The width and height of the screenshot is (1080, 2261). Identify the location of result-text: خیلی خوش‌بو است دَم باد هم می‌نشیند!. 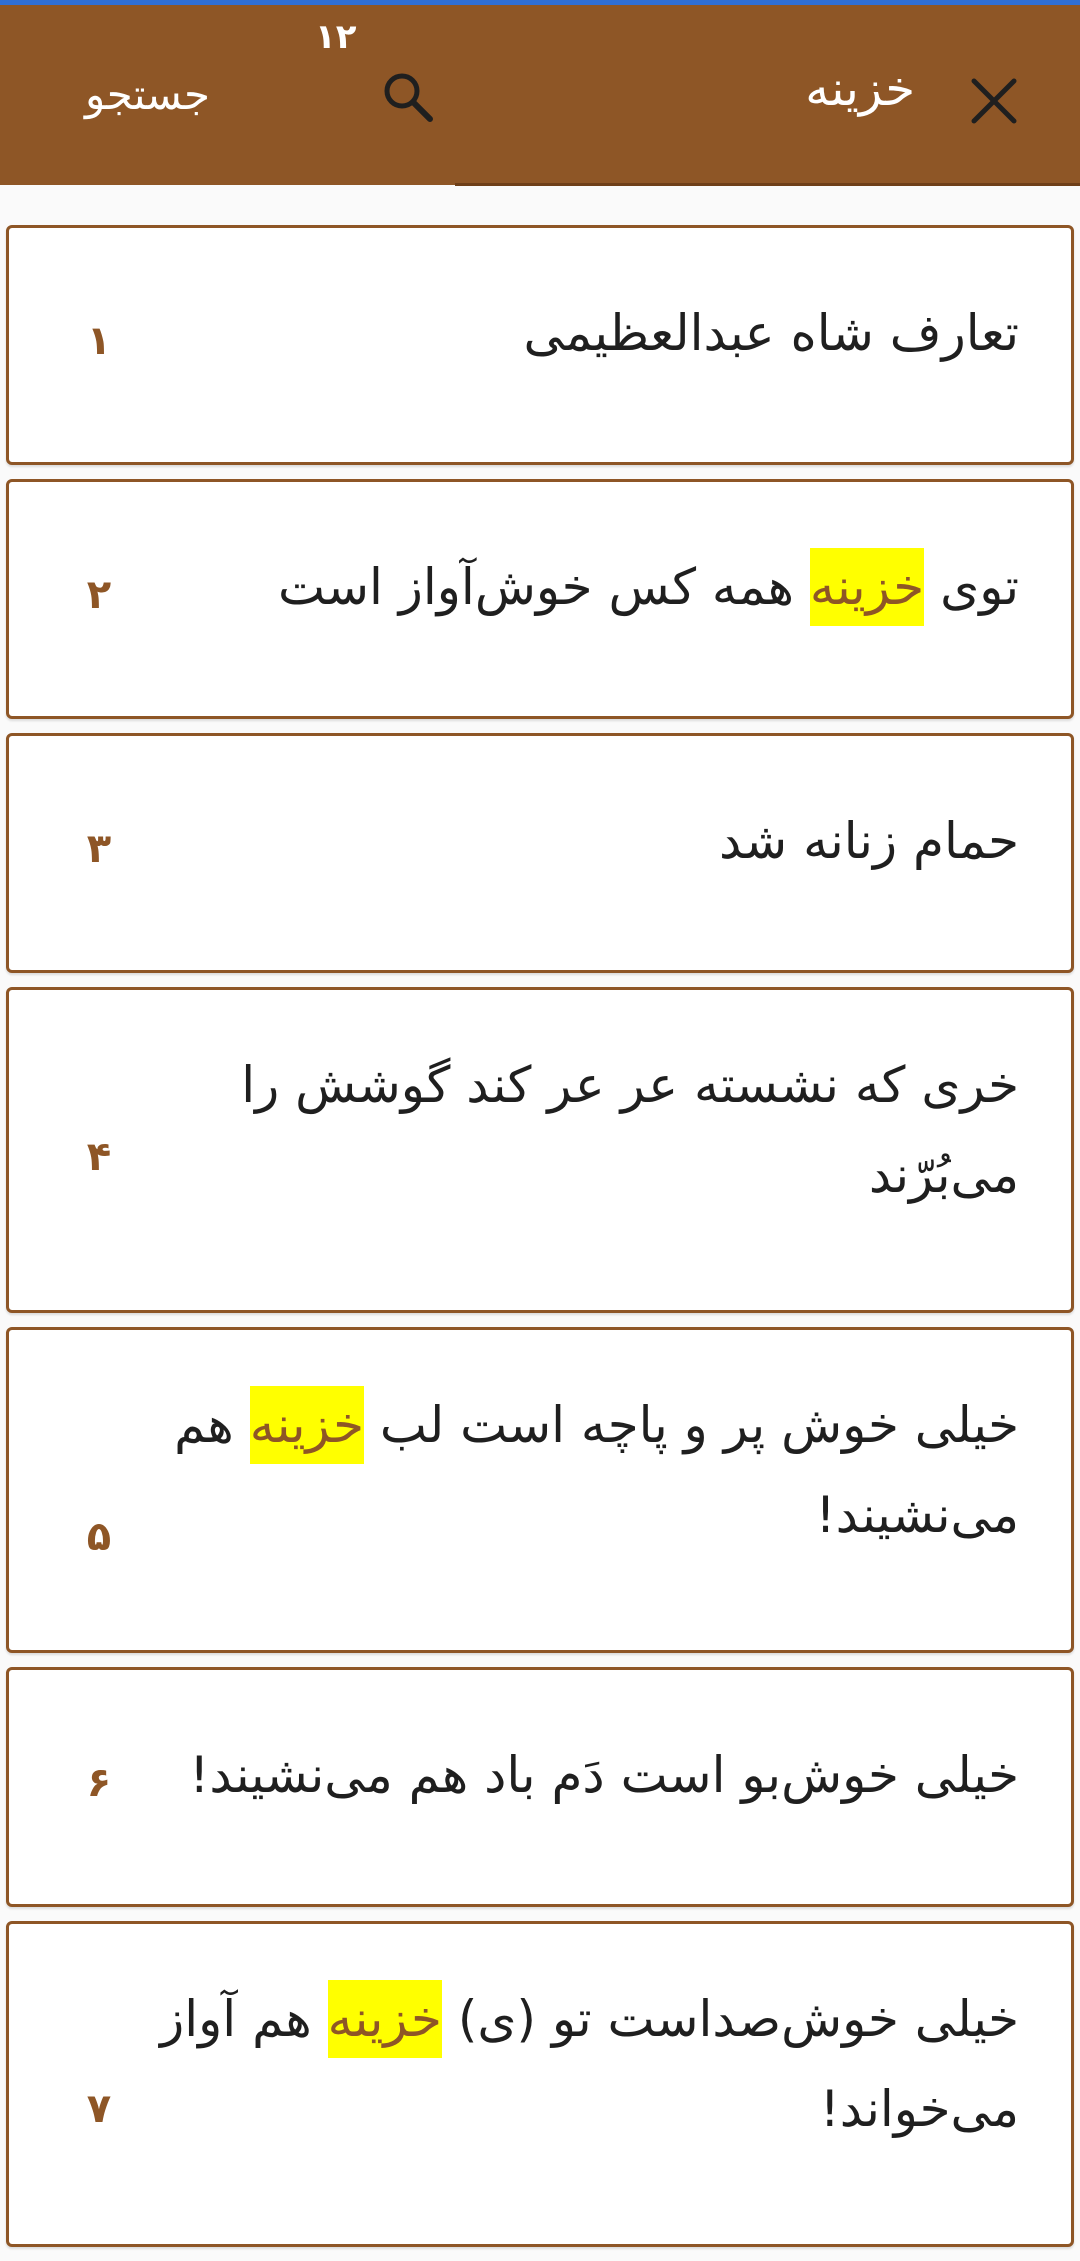
(604, 1775).